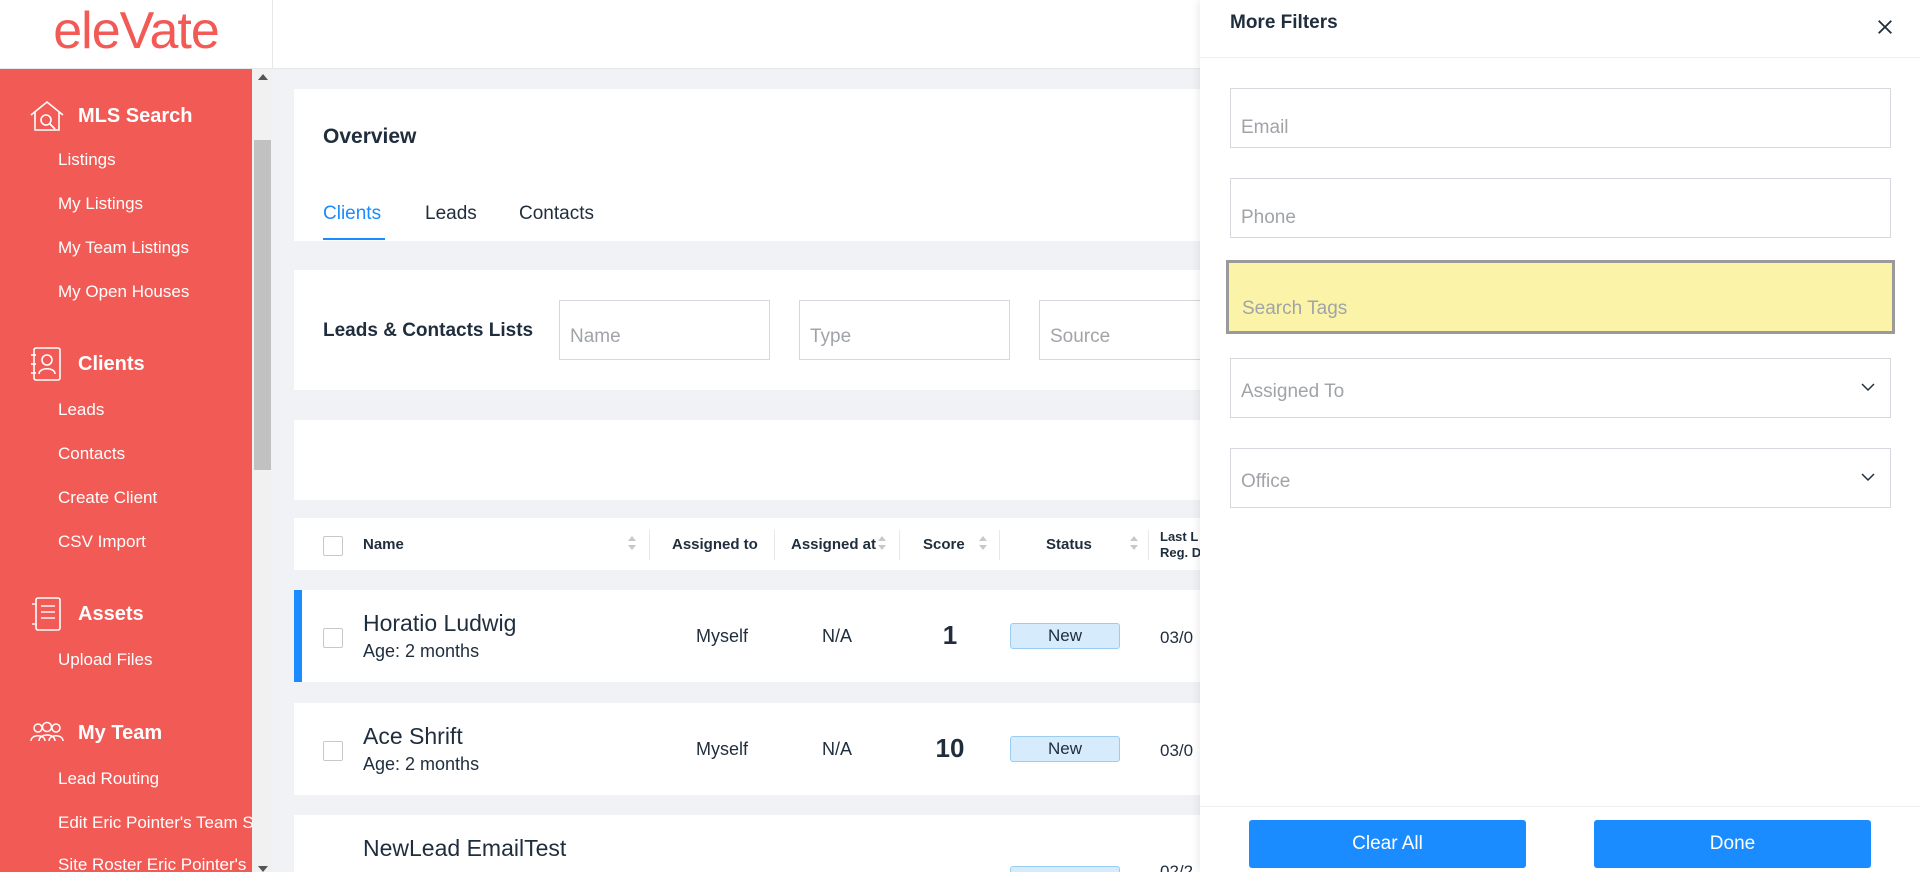 The width and height of the screenshot is (1920, 872). I want to click on sidebar-item-my-team-listings: My Team Listings, so click(123, 248).